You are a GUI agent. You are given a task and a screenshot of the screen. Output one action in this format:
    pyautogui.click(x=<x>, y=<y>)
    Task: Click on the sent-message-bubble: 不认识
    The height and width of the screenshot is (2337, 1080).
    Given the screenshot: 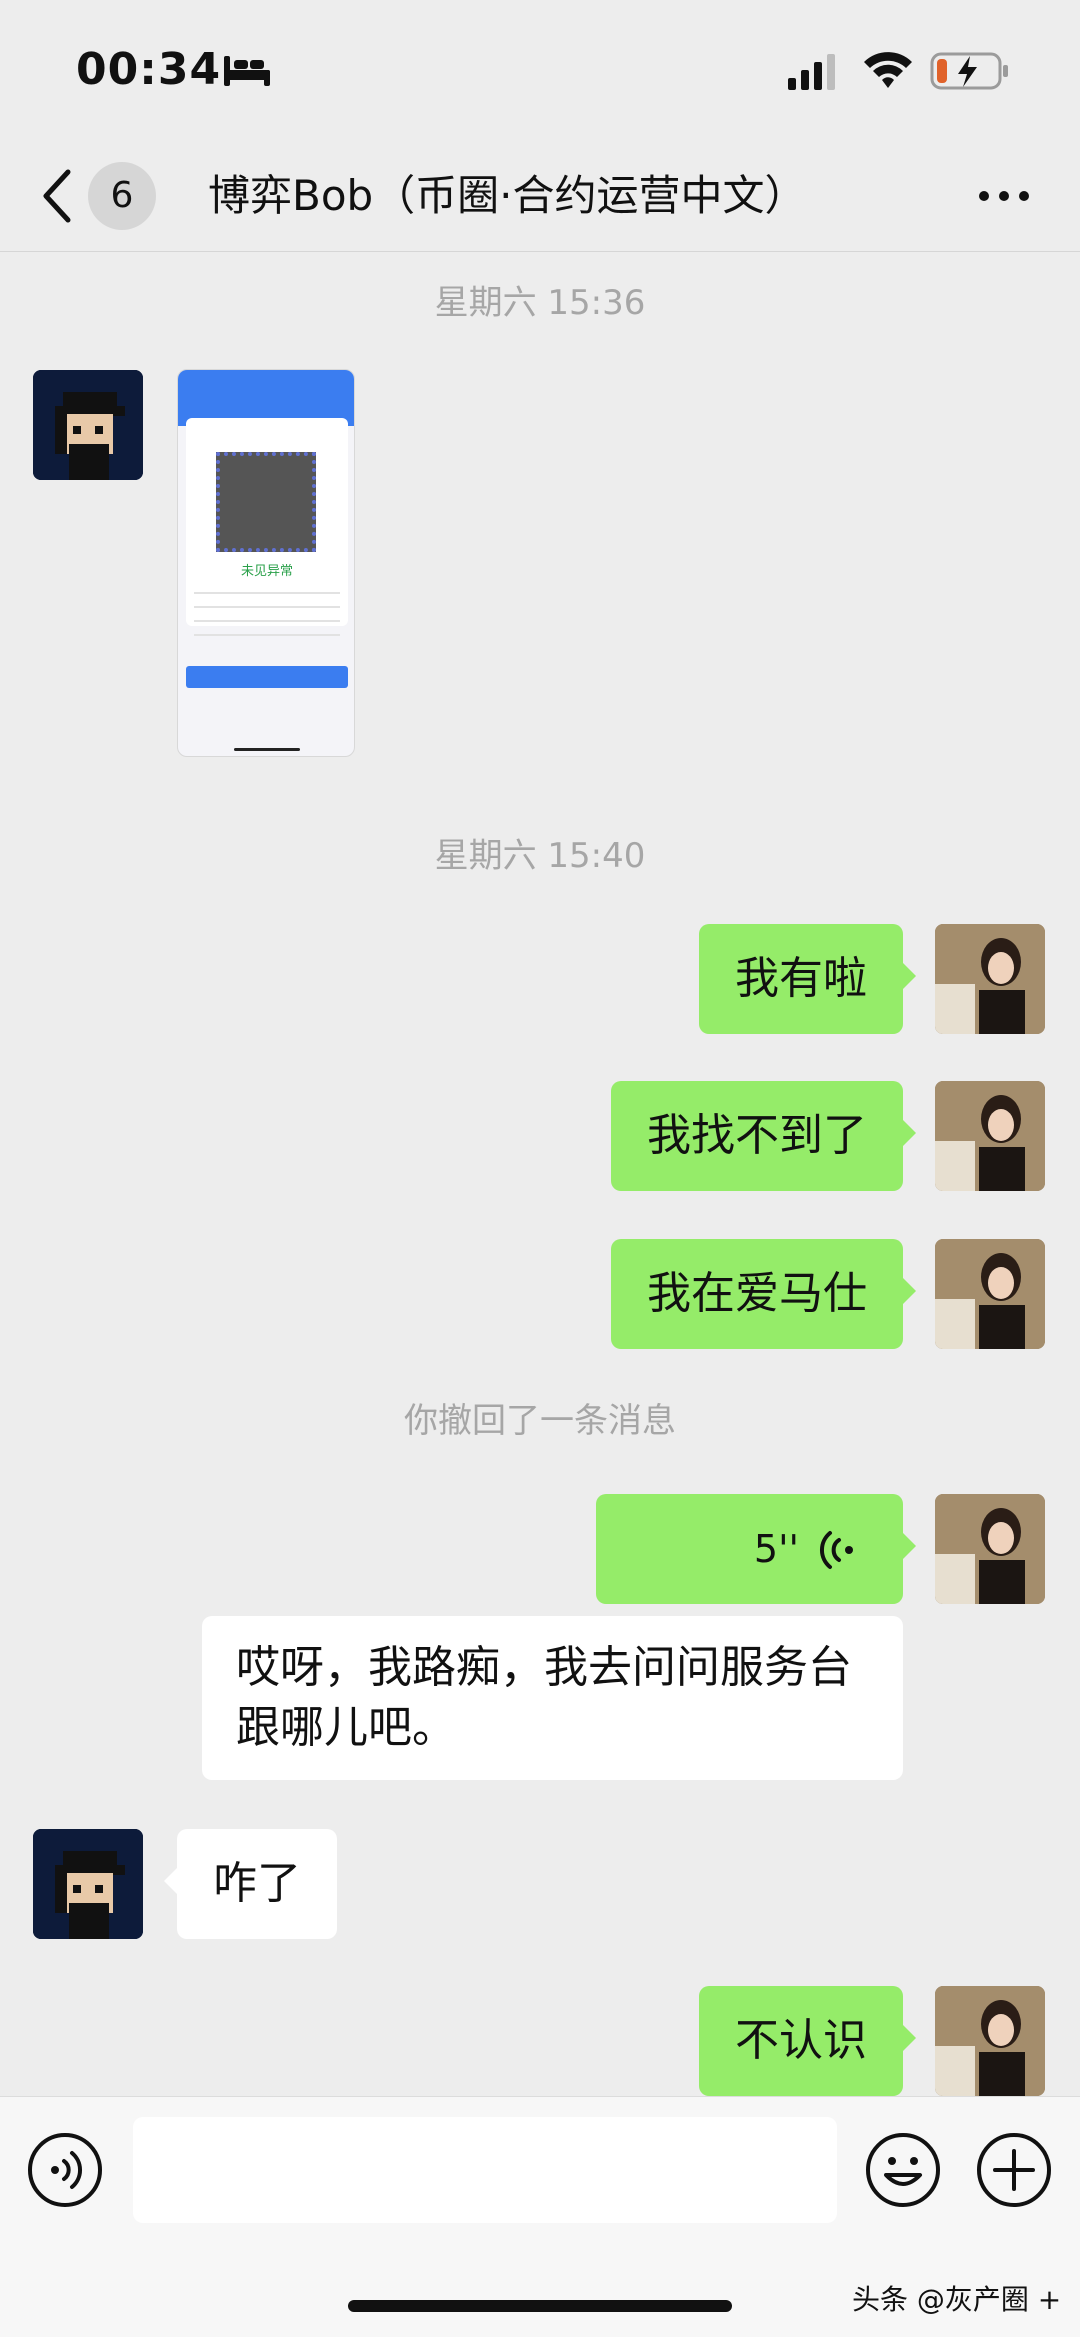 What is the action you would take?
    pyautogui.click(x=807, y=2041)
    